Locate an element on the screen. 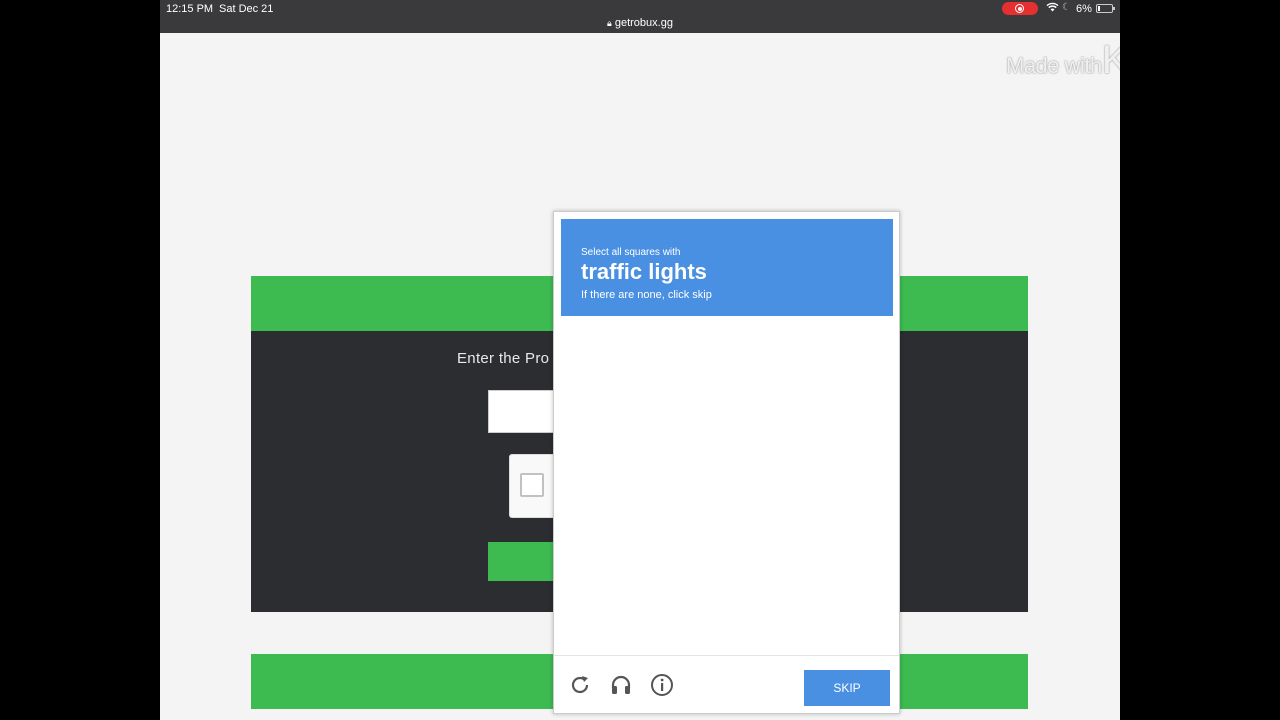 This screenshot has height=720, width=1280. info-icon is located at coordinates (663, 686).